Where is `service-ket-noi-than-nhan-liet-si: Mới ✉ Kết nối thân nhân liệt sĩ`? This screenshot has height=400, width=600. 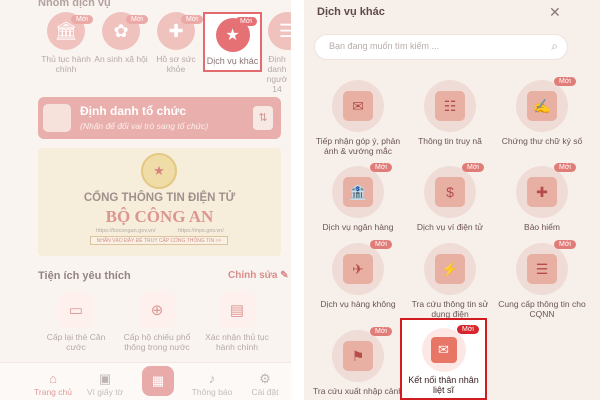 service-ket-noi-than-nhan-liet-si: Mới ✉ Kết nối thân nhân liệt sĩ is located at coordinates (443, 359).